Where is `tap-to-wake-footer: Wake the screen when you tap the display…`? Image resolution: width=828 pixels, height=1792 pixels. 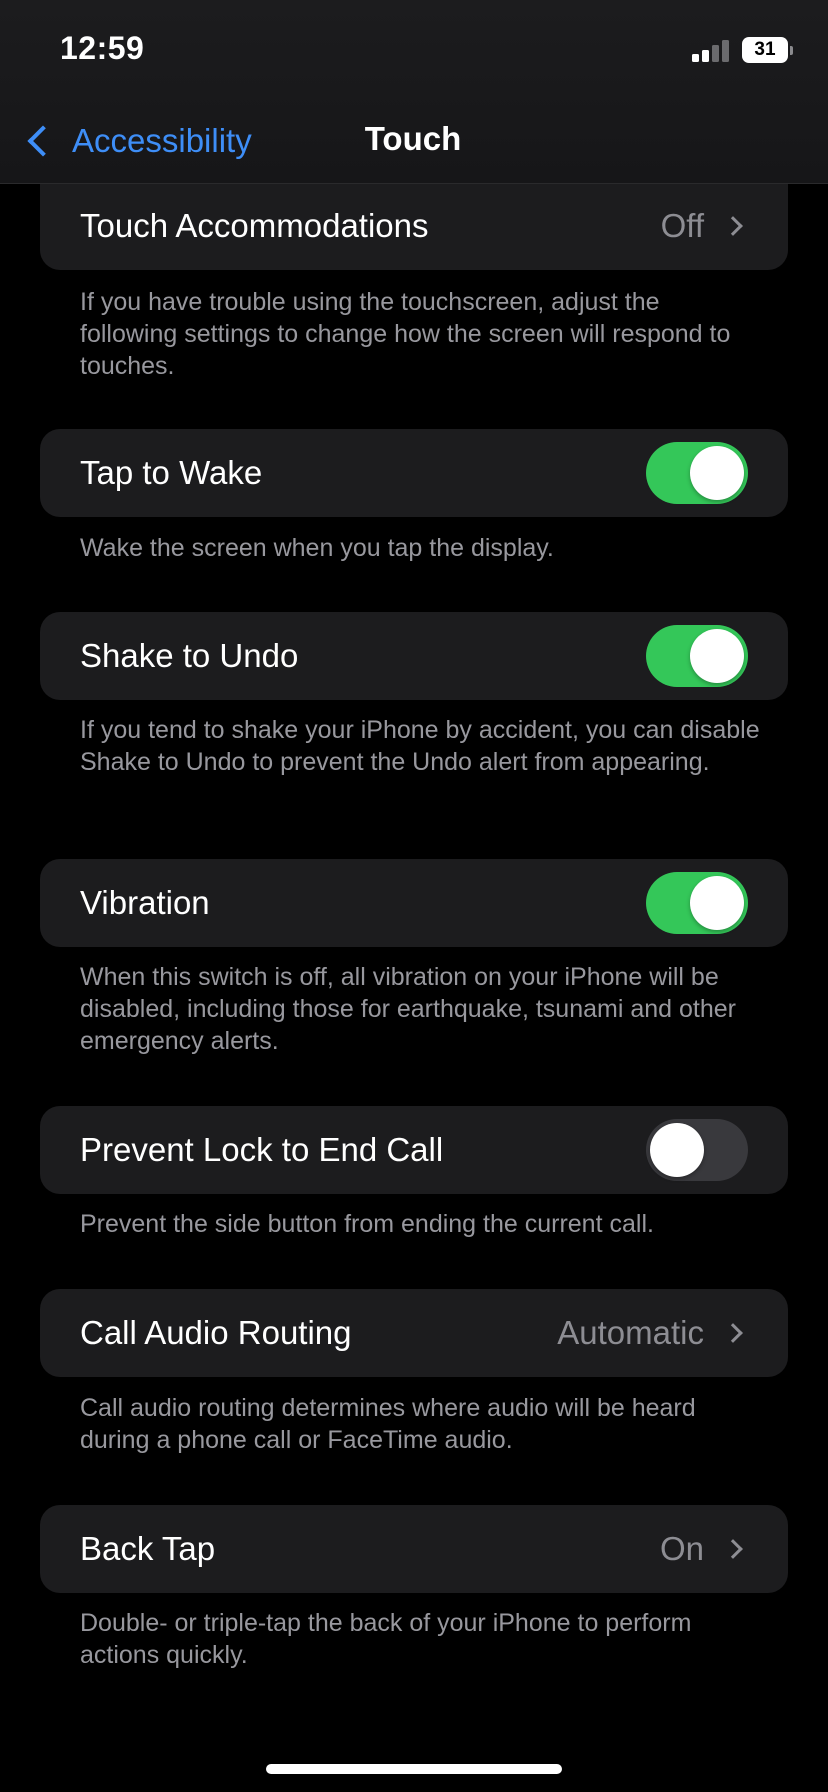 tap-to-wake-footer: Wake the screen when you tap the display… is located at coordinates (317, 548).